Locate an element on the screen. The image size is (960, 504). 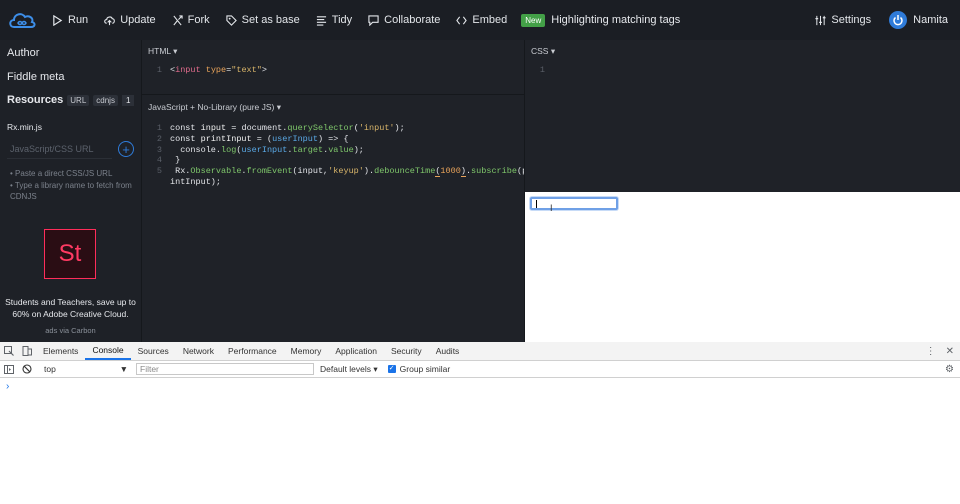
line-number: 1 is located at coordinates (159, 70).